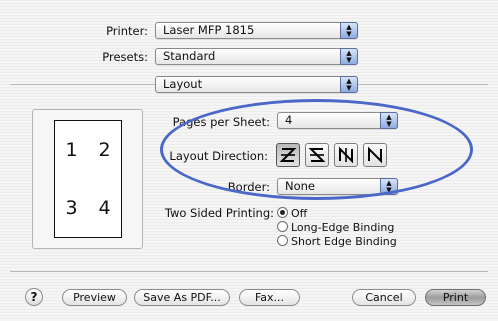 This screenshot has width=498, height=321. What do you see at coordinates (71, 208) in the screenshot?
I see `preview-page-number: 3` at bounding box center [71, 208].